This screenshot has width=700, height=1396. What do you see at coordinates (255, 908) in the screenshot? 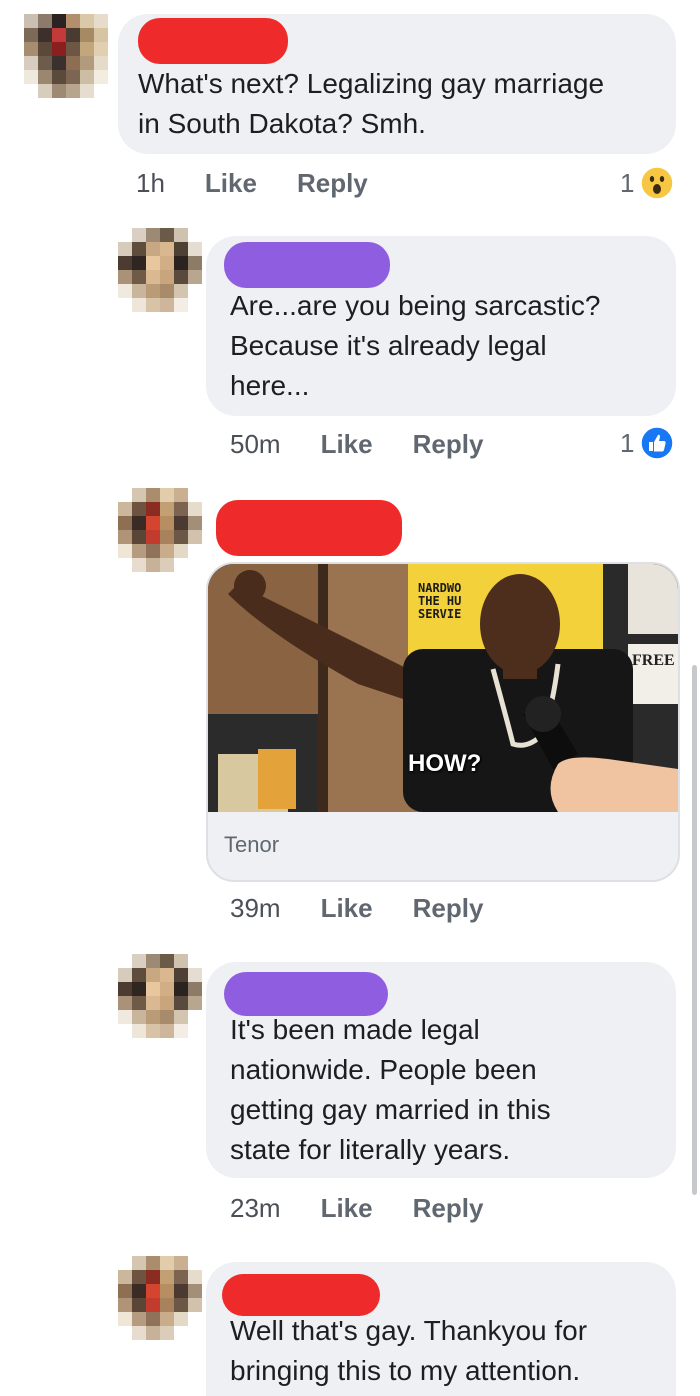
I see `timestamp: 39m` at bounding box center [255, 908].